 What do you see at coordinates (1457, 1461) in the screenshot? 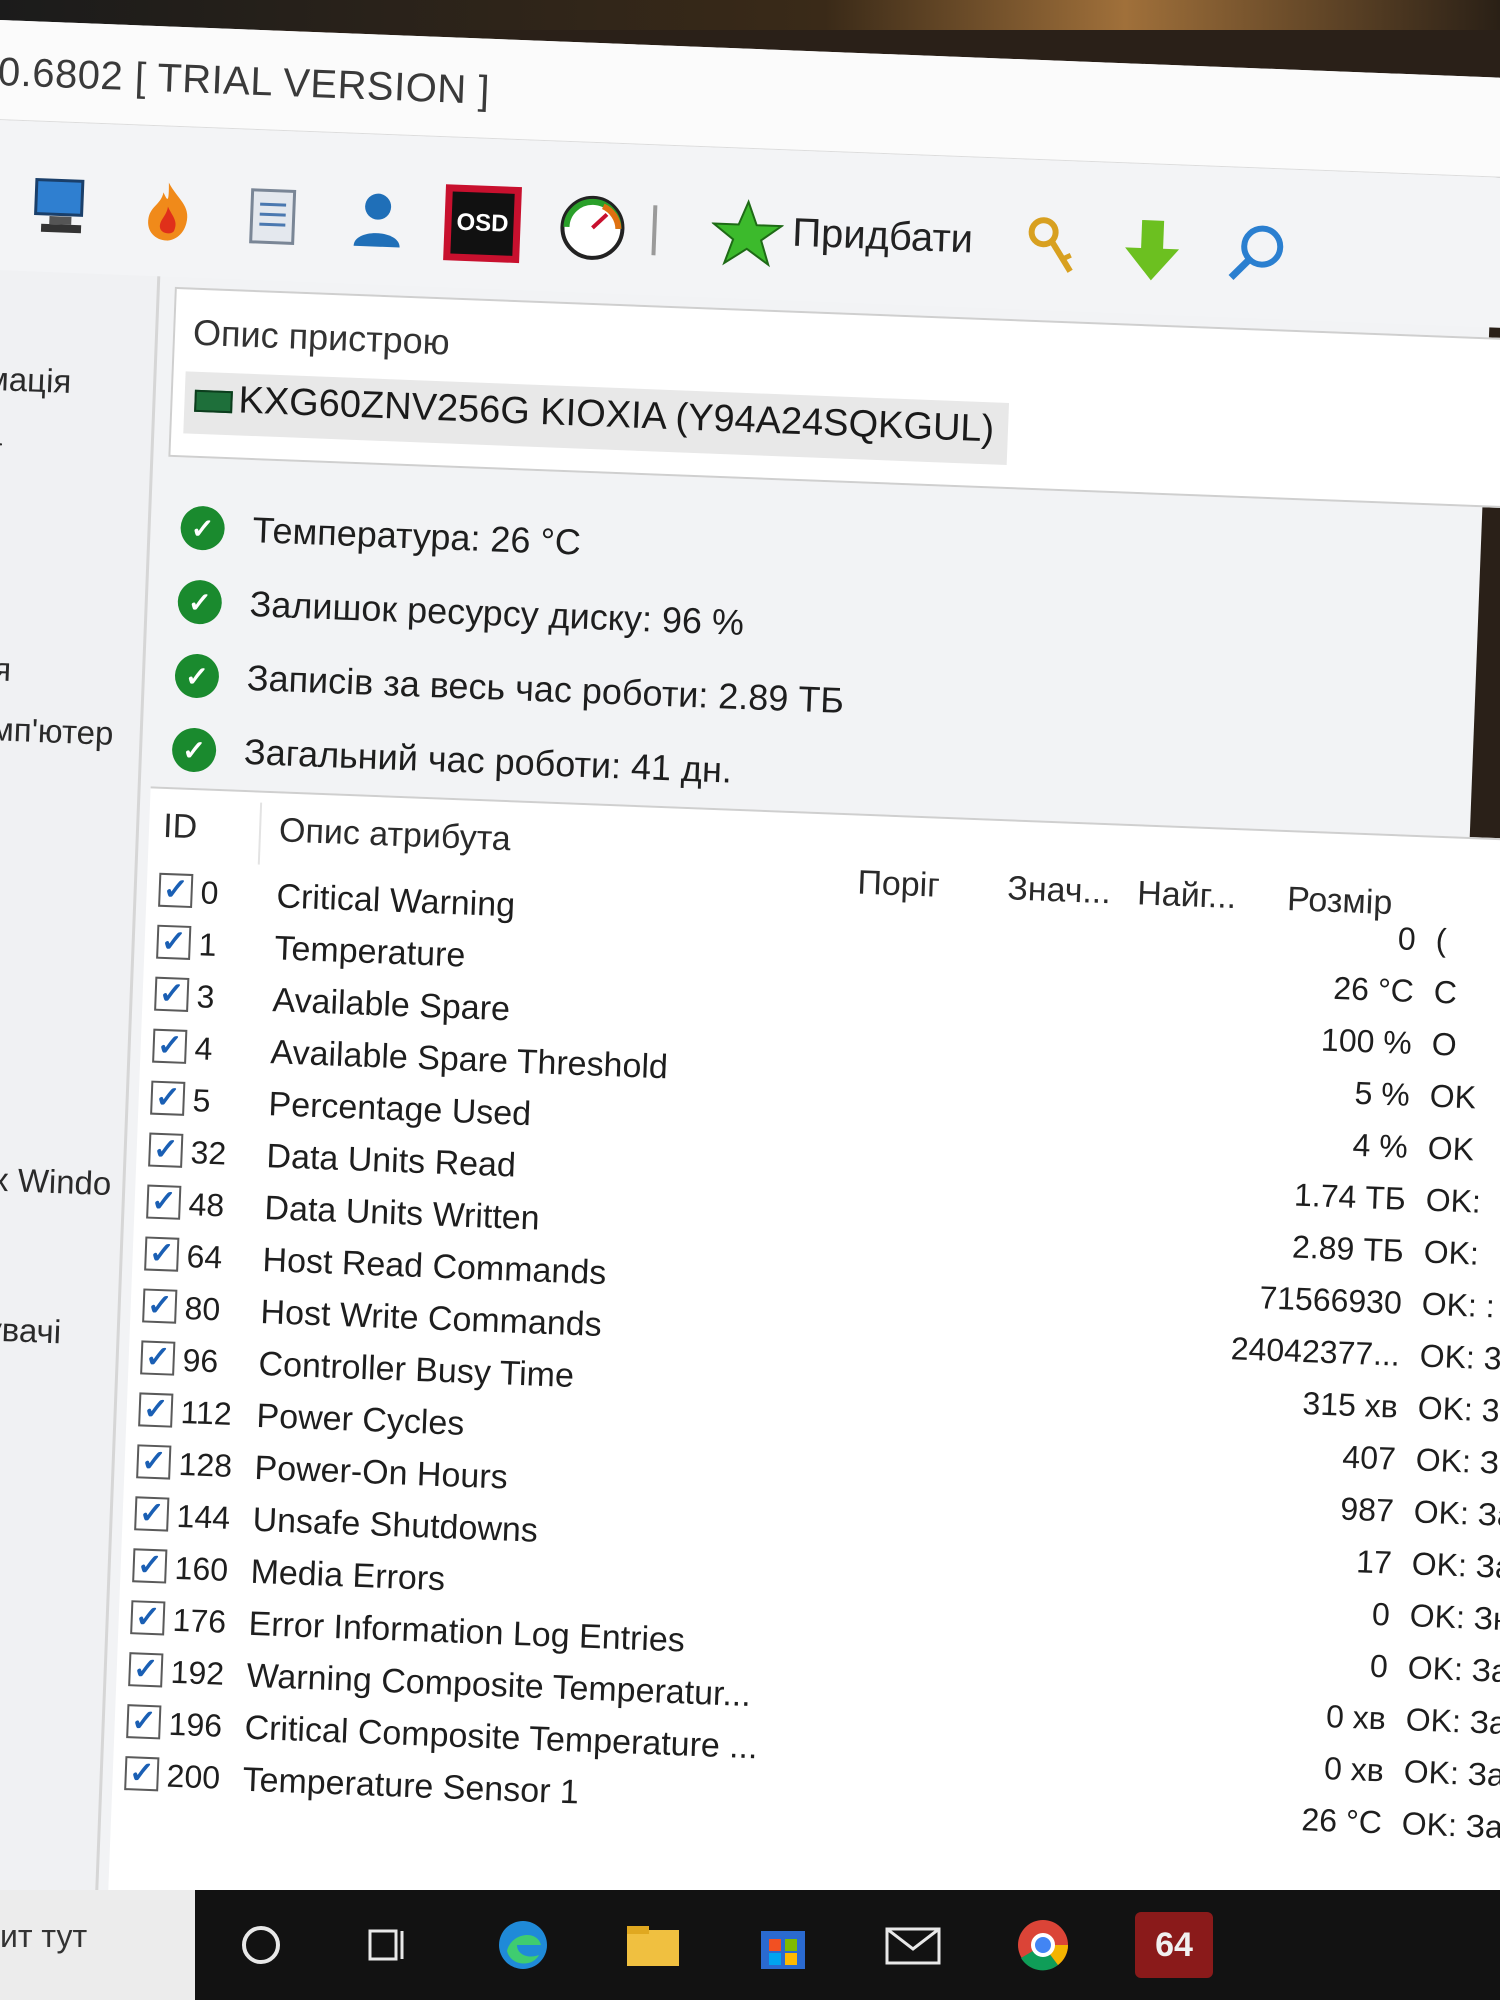
I see `attribute-status: OK: За` at bounding box center [1457, 1461].